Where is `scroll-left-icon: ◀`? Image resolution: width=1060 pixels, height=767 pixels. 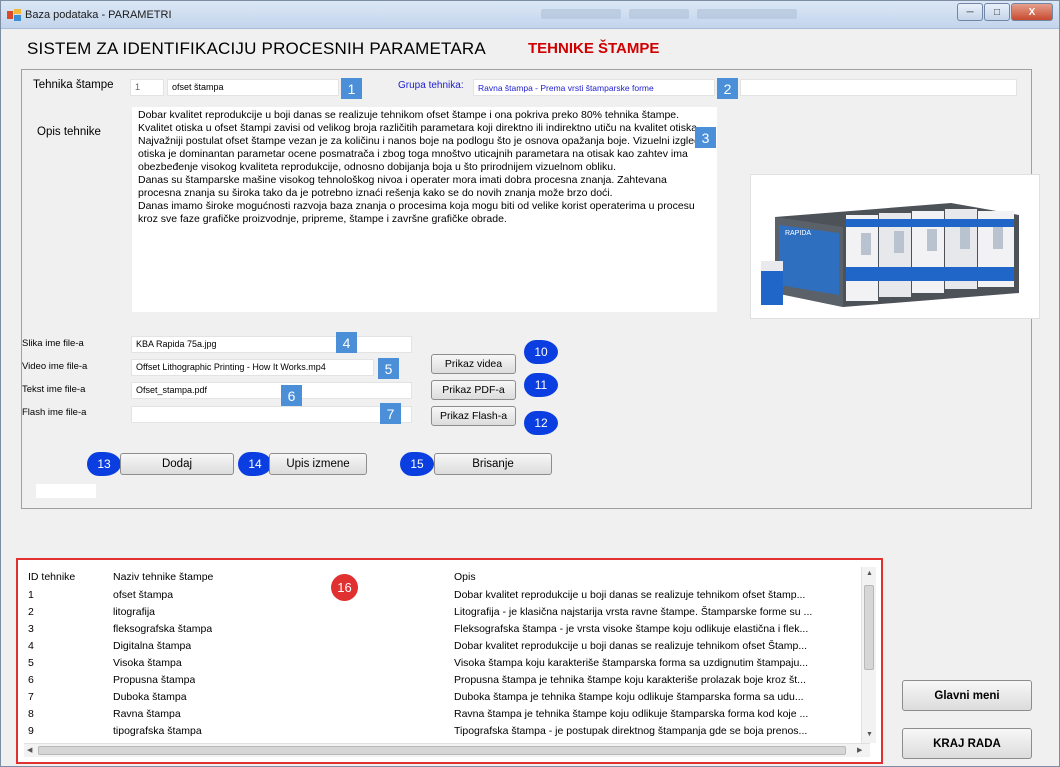
scroll-left-icon: ◀ is located at coordinates (29, 750).